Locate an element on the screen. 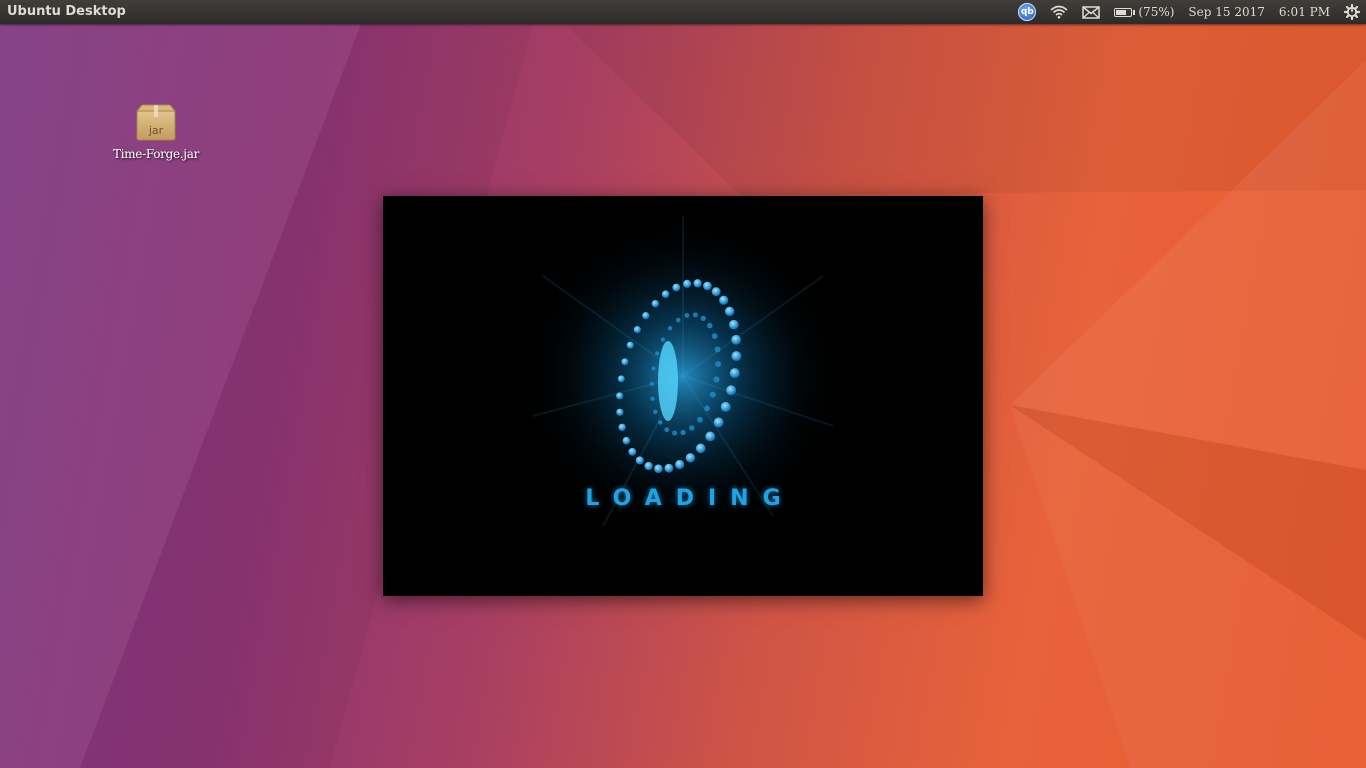 This screenshot has height=768, width=1366. battery-level-fill is located at coordinates (1121, 12).